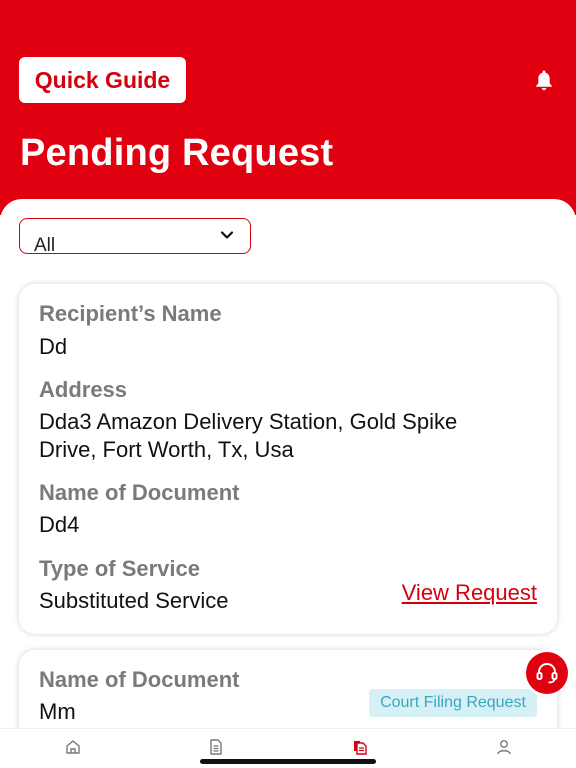  What do you see at coordinates (544, 80) in the screenshot?
I see `bell-icon` at bounding box center [544, 80].